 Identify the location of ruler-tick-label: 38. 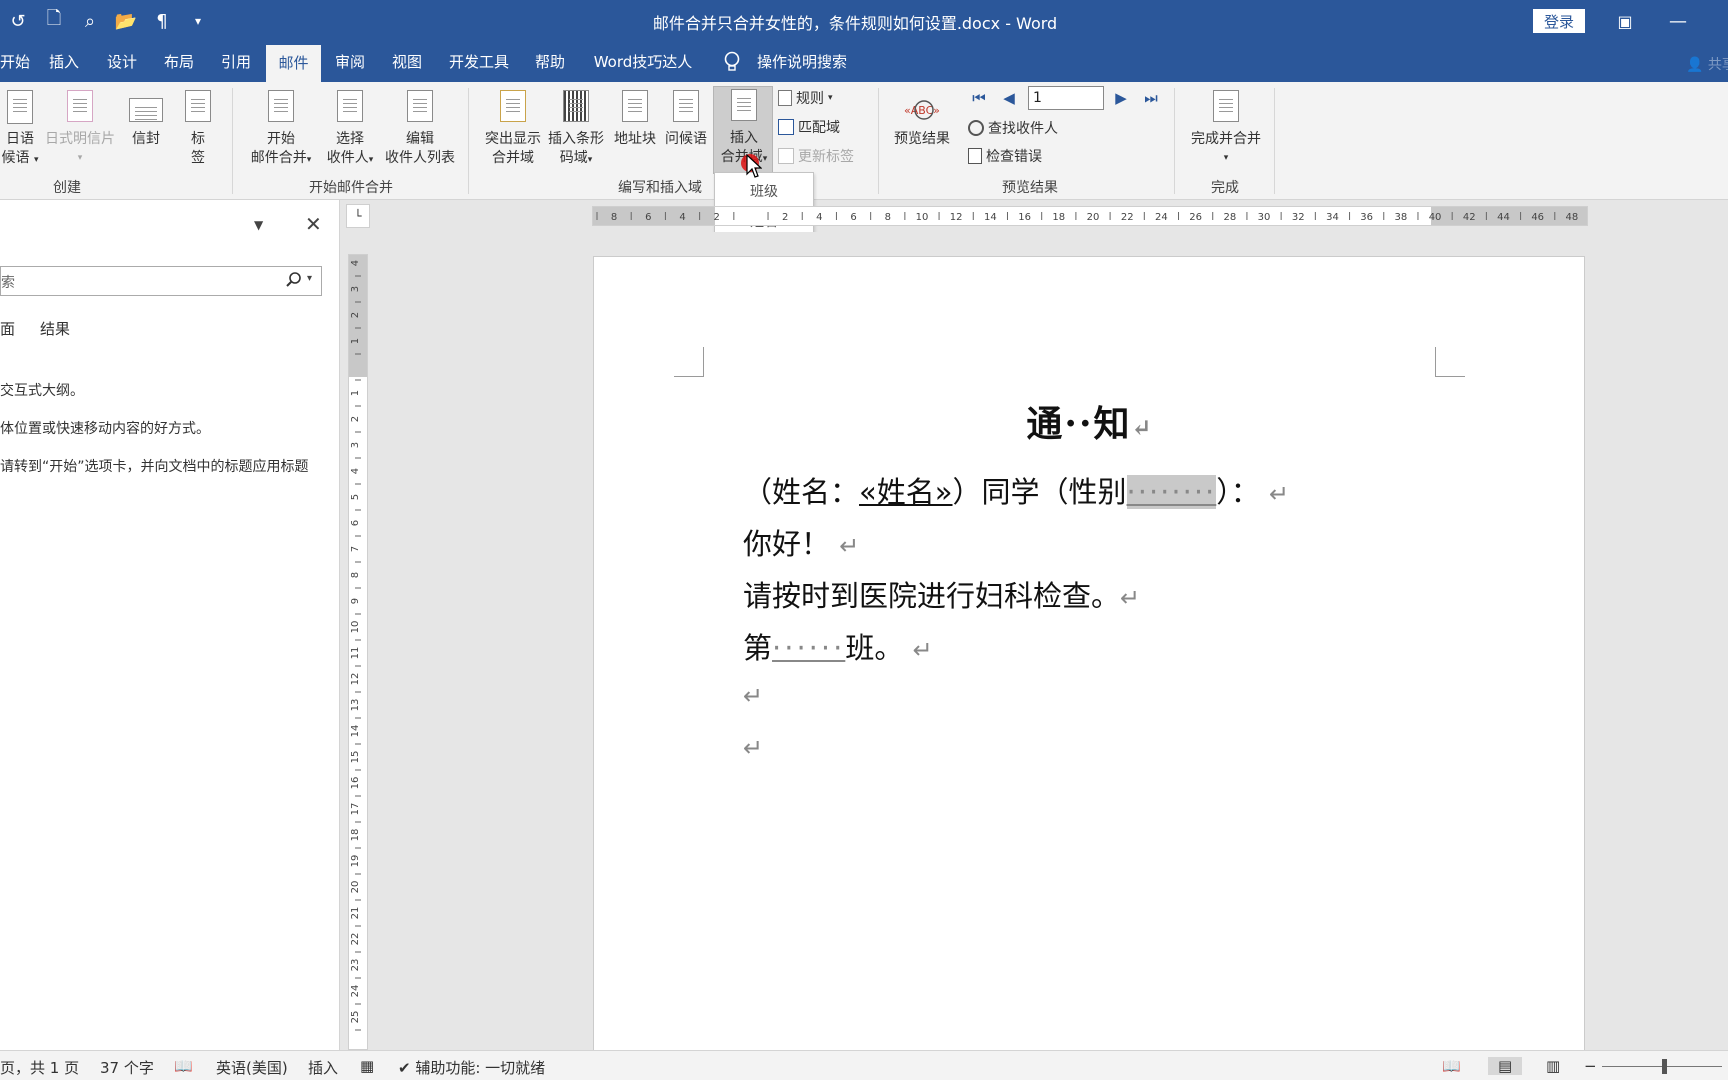
(1400, 217).